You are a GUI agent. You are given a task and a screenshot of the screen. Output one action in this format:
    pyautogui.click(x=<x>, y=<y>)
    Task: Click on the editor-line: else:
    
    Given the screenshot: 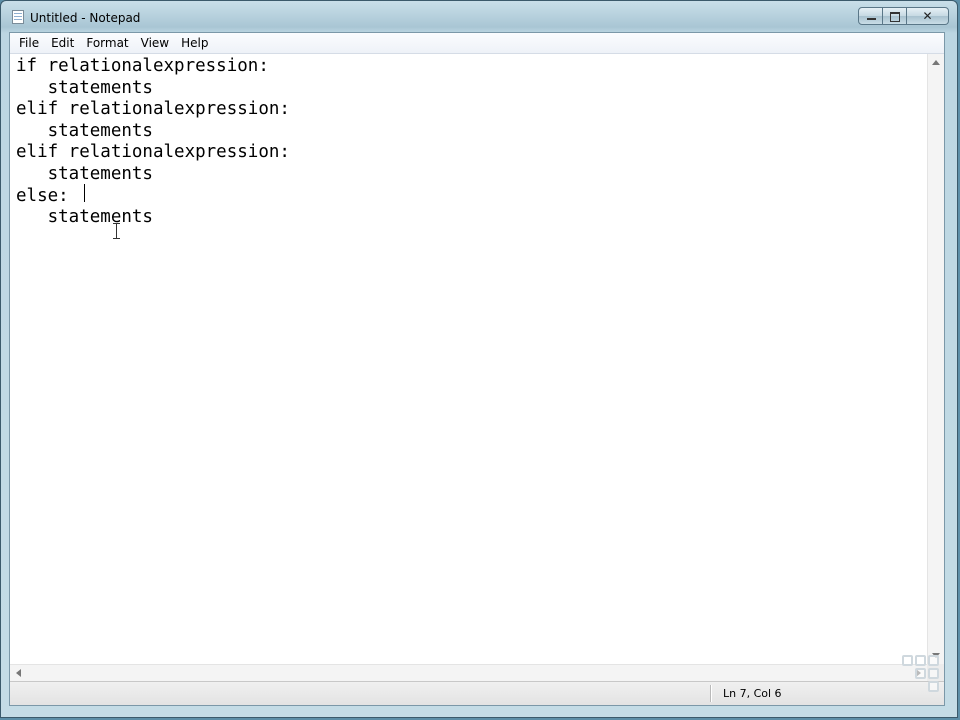 What is the action you would take?
    pyautogui.click(x=42, y=195)
    